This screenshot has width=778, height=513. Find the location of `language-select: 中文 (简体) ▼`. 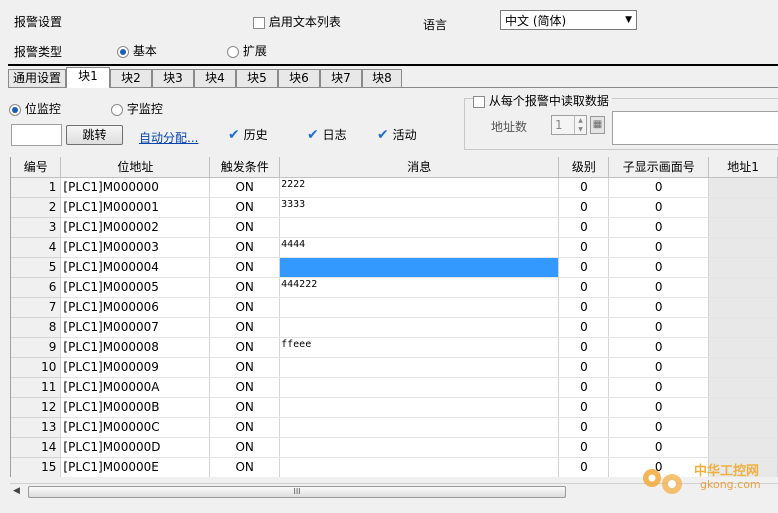

language-select: 中文 (简体) ▼ is located at coordinates (568, 20).